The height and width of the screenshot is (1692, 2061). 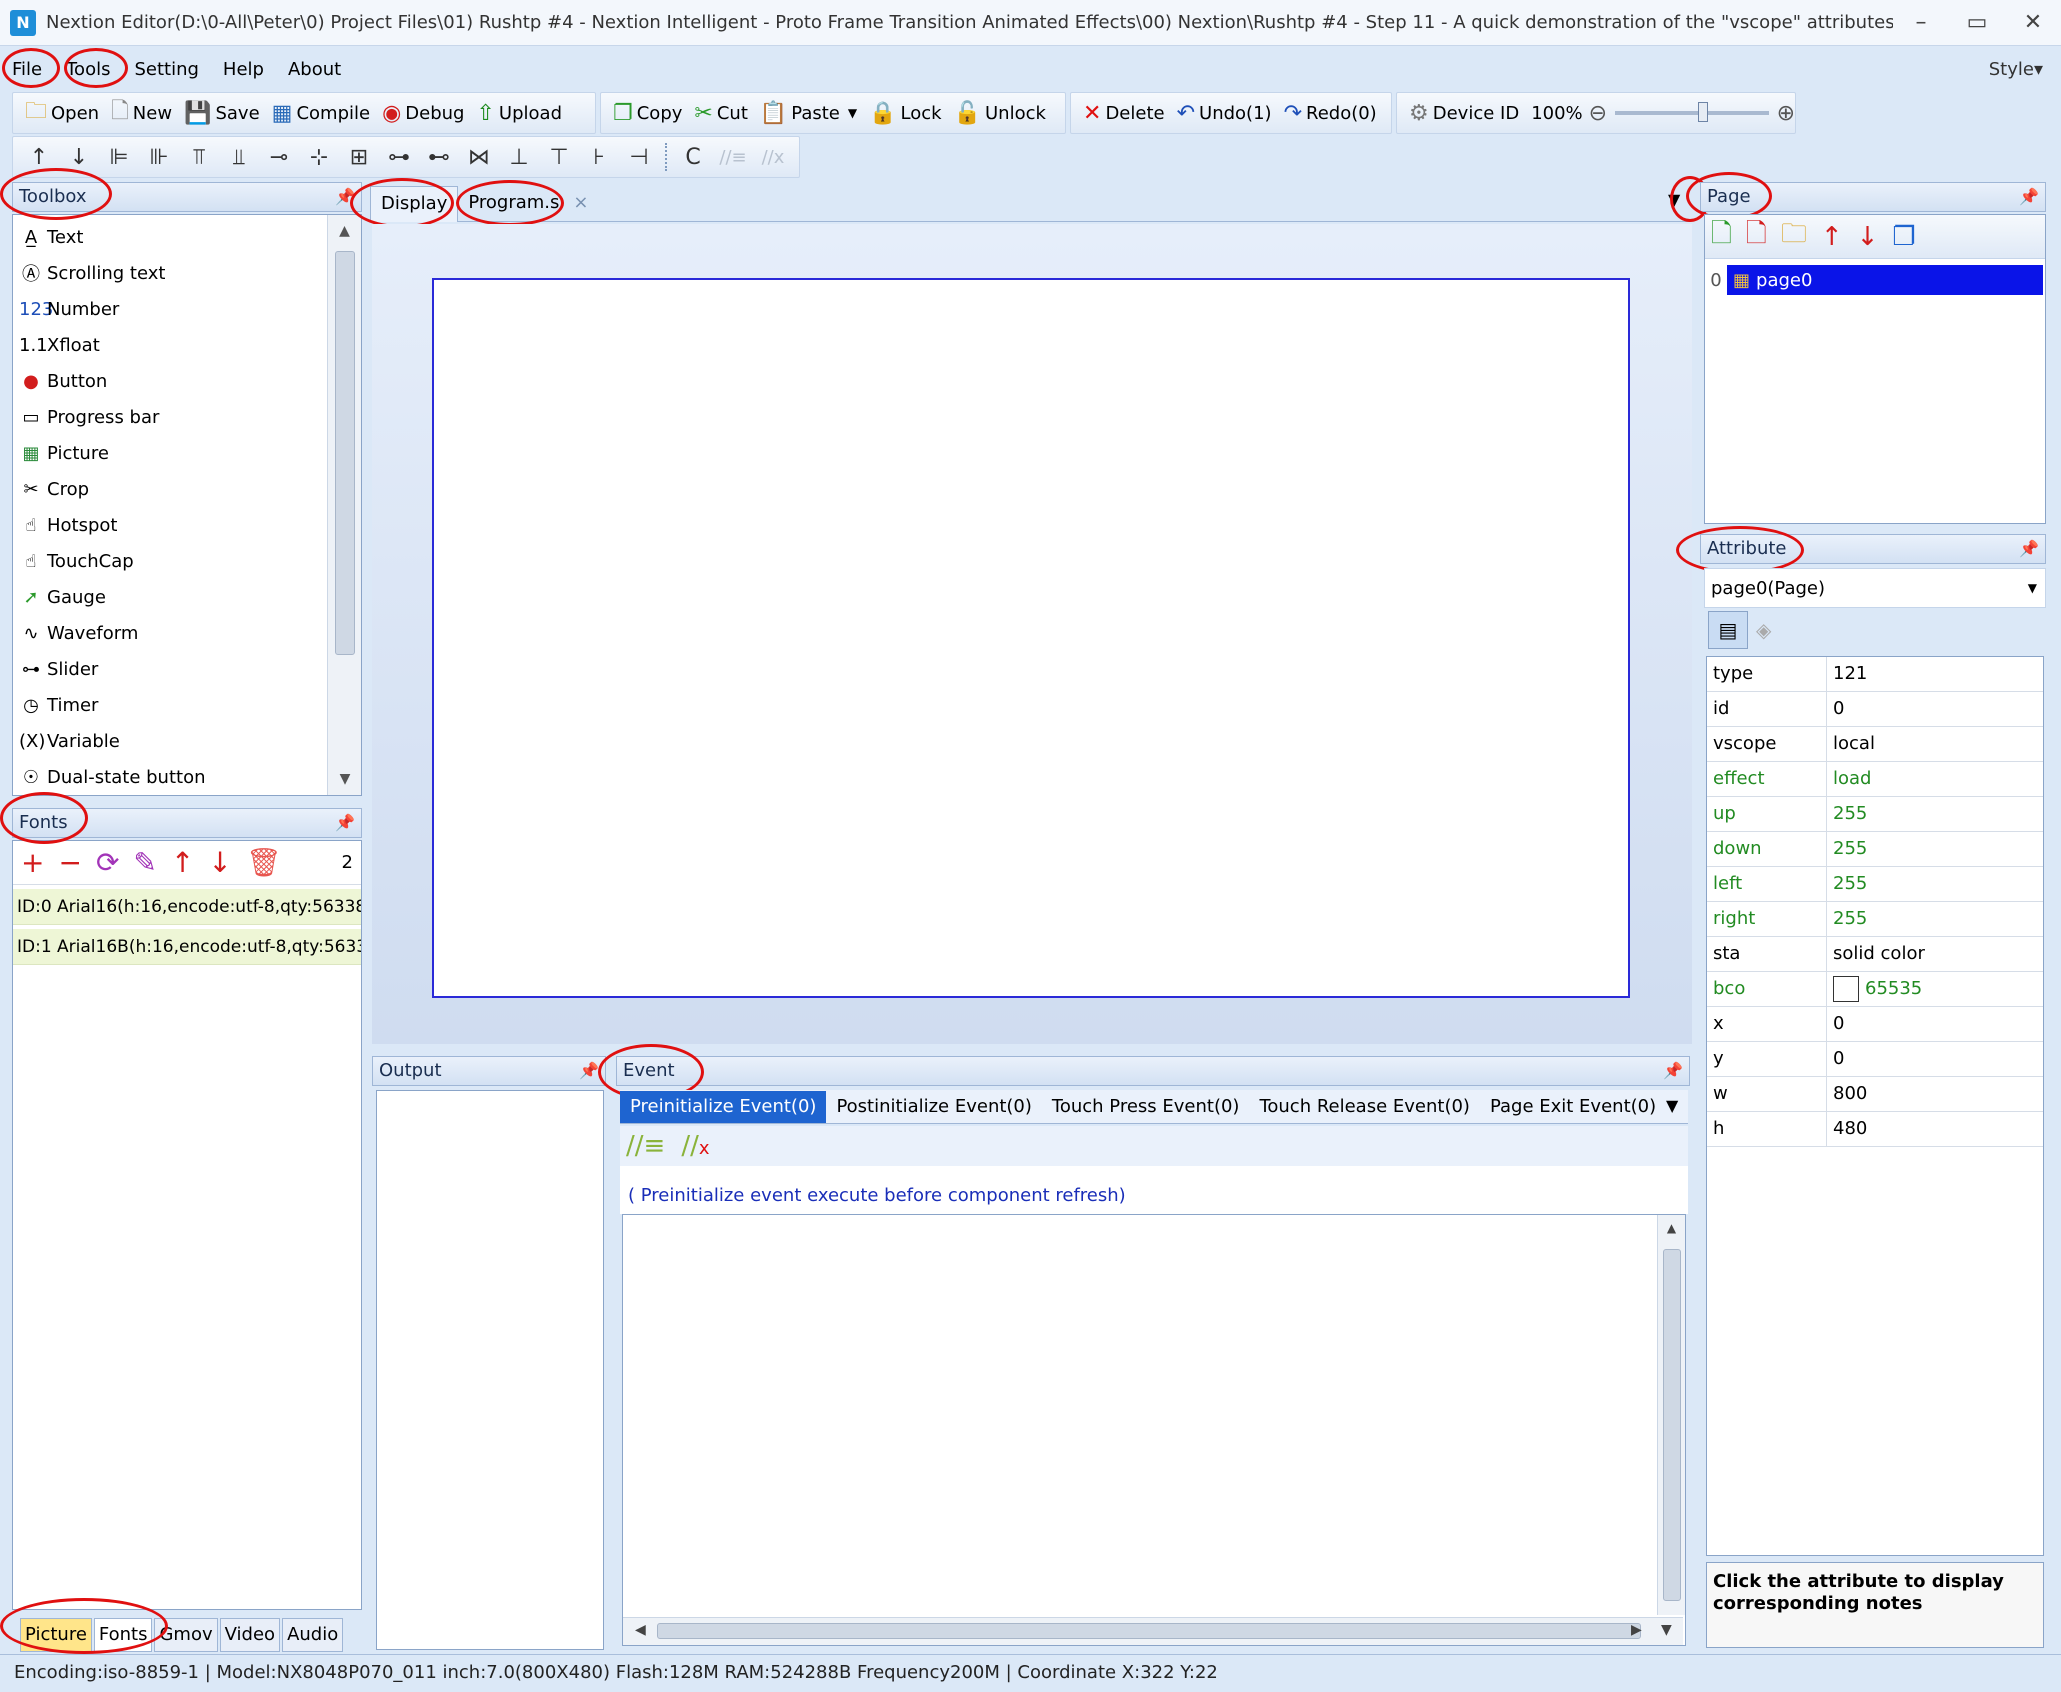 I want to click on menu-setting: Setting, so click(x=166, y=69).